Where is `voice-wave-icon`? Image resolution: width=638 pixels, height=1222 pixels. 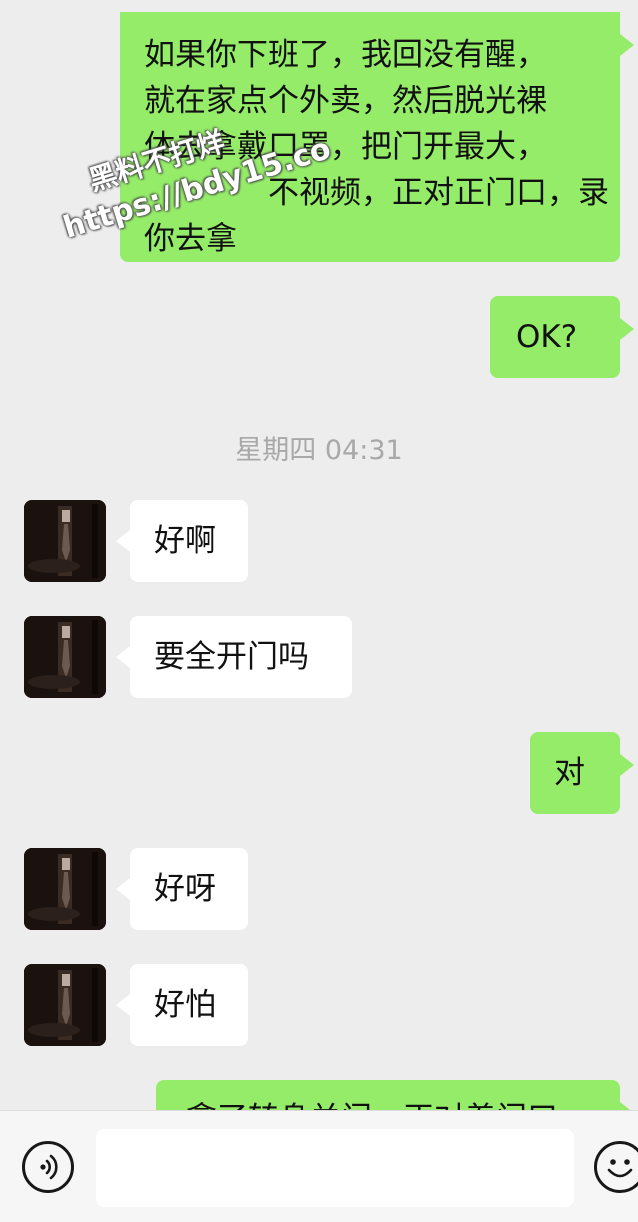 voice-wave-icon is located at coordinates (48, 1167).